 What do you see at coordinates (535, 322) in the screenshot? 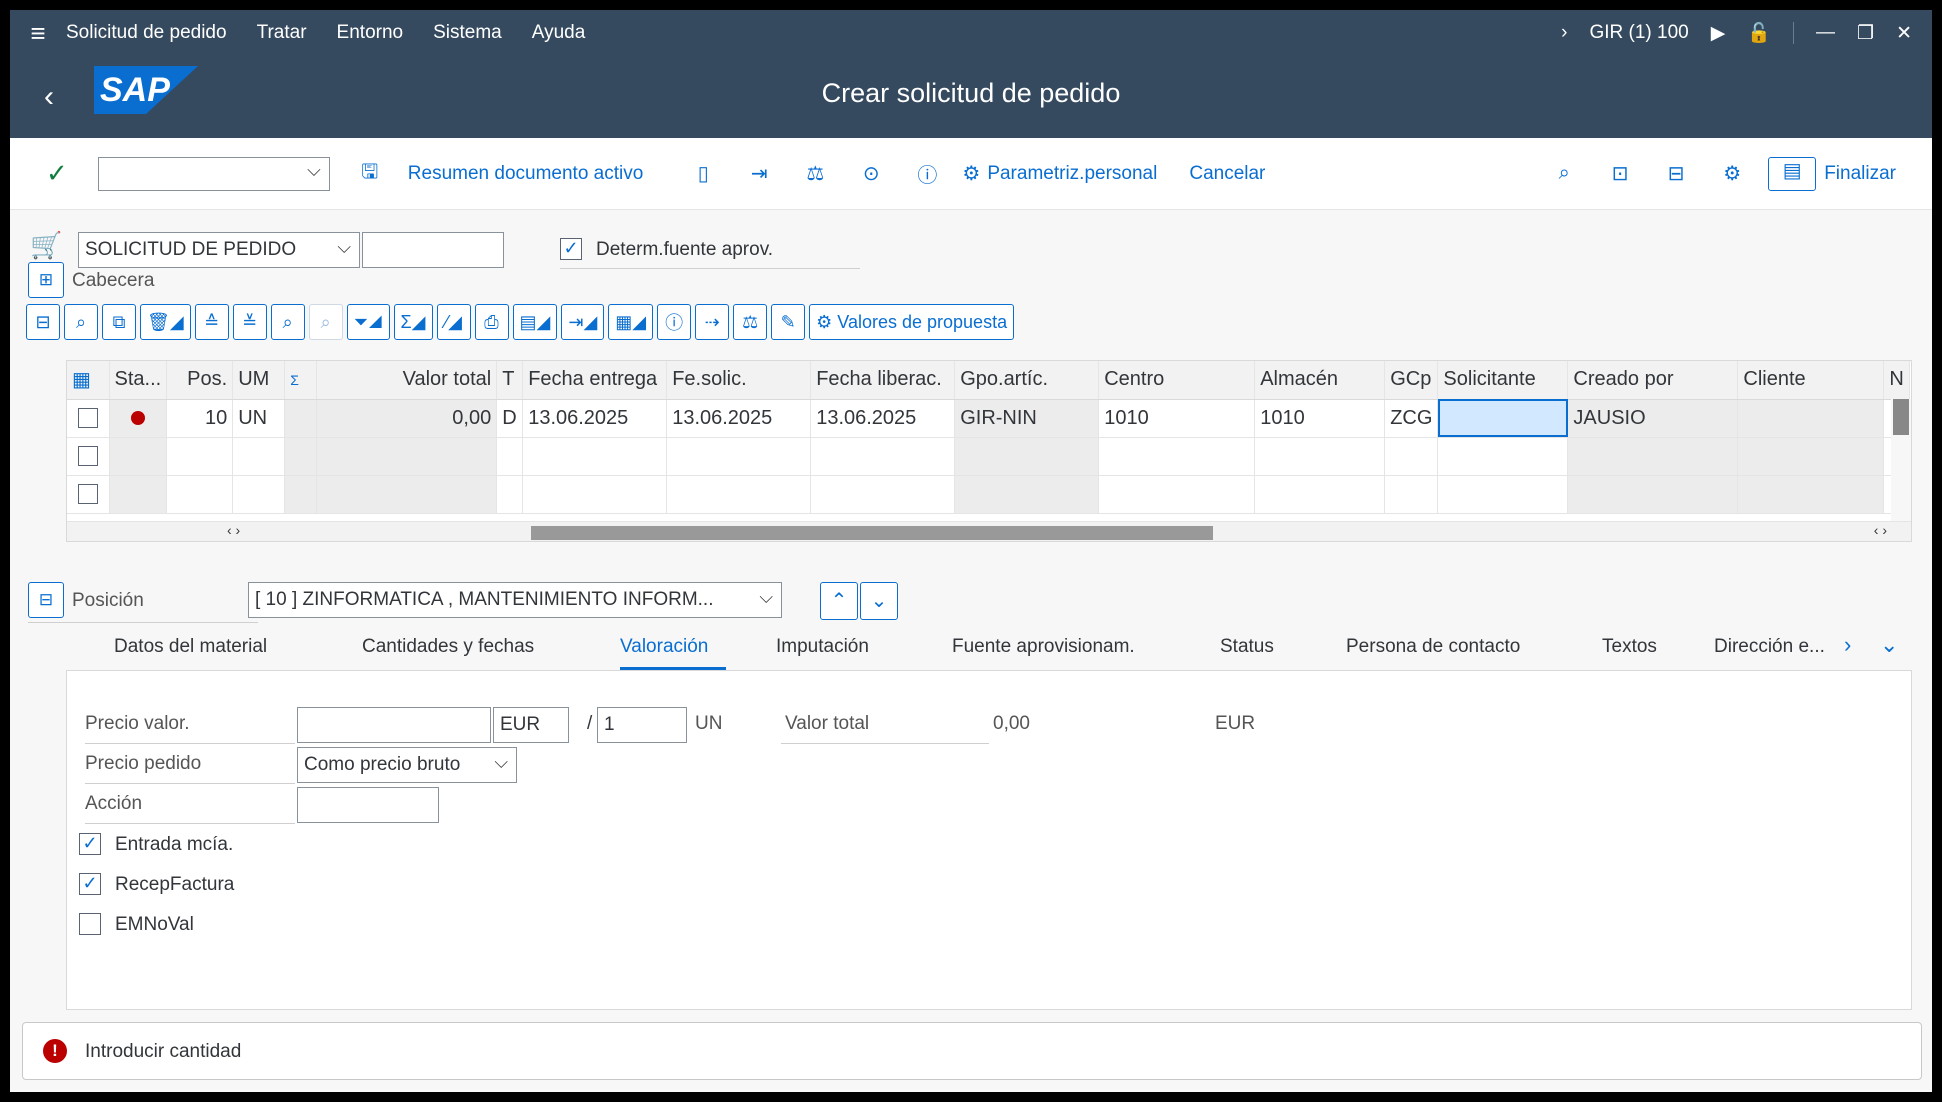
I see `preview-icon: ▤◢` at bounding box center [535, 322].